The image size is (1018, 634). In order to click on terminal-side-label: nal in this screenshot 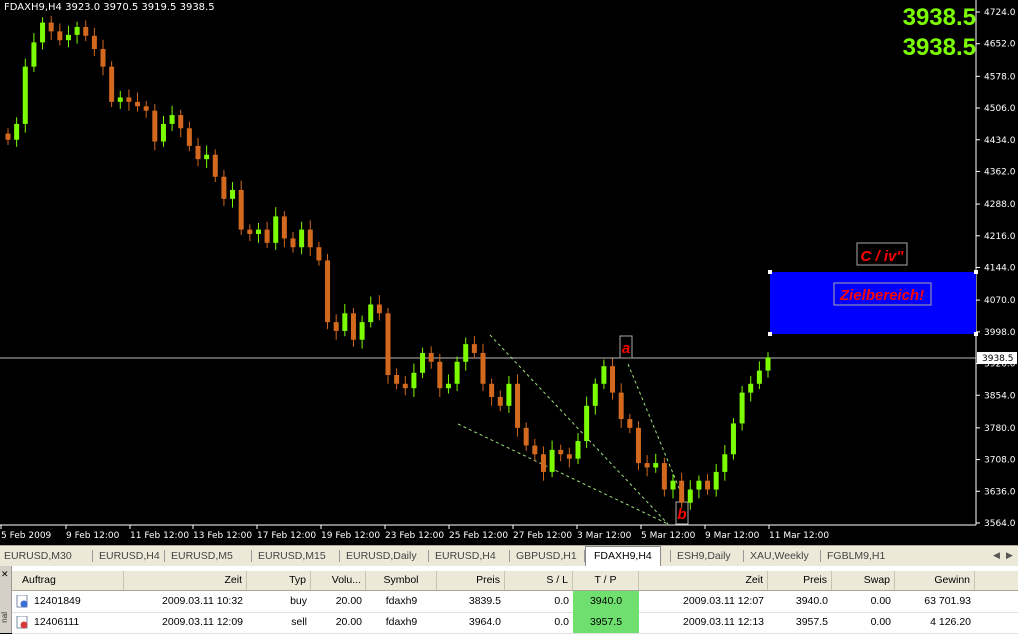, I will do `click(4, 617)`.